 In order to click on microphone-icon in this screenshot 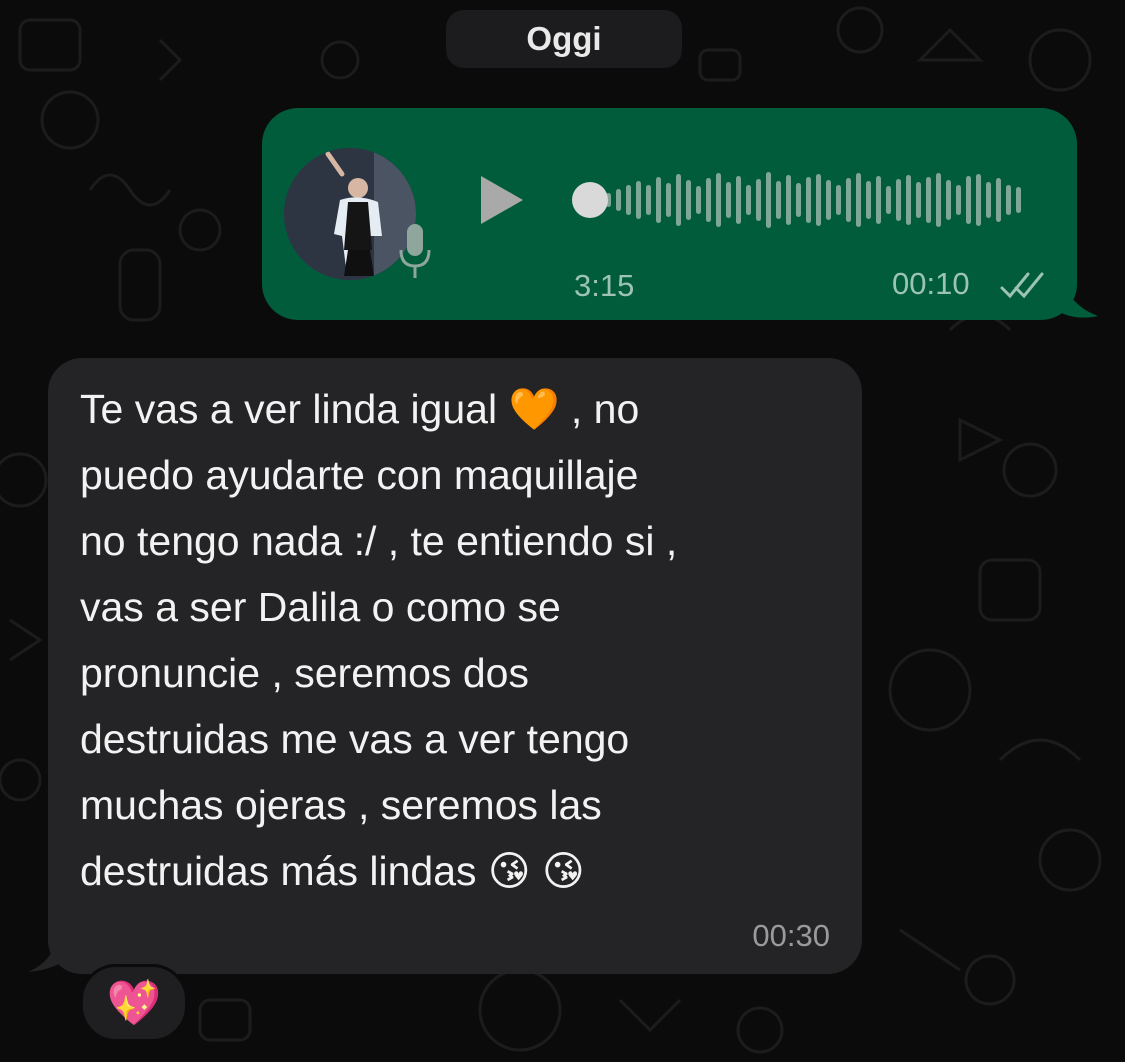, I will do `click(415, 251)`.